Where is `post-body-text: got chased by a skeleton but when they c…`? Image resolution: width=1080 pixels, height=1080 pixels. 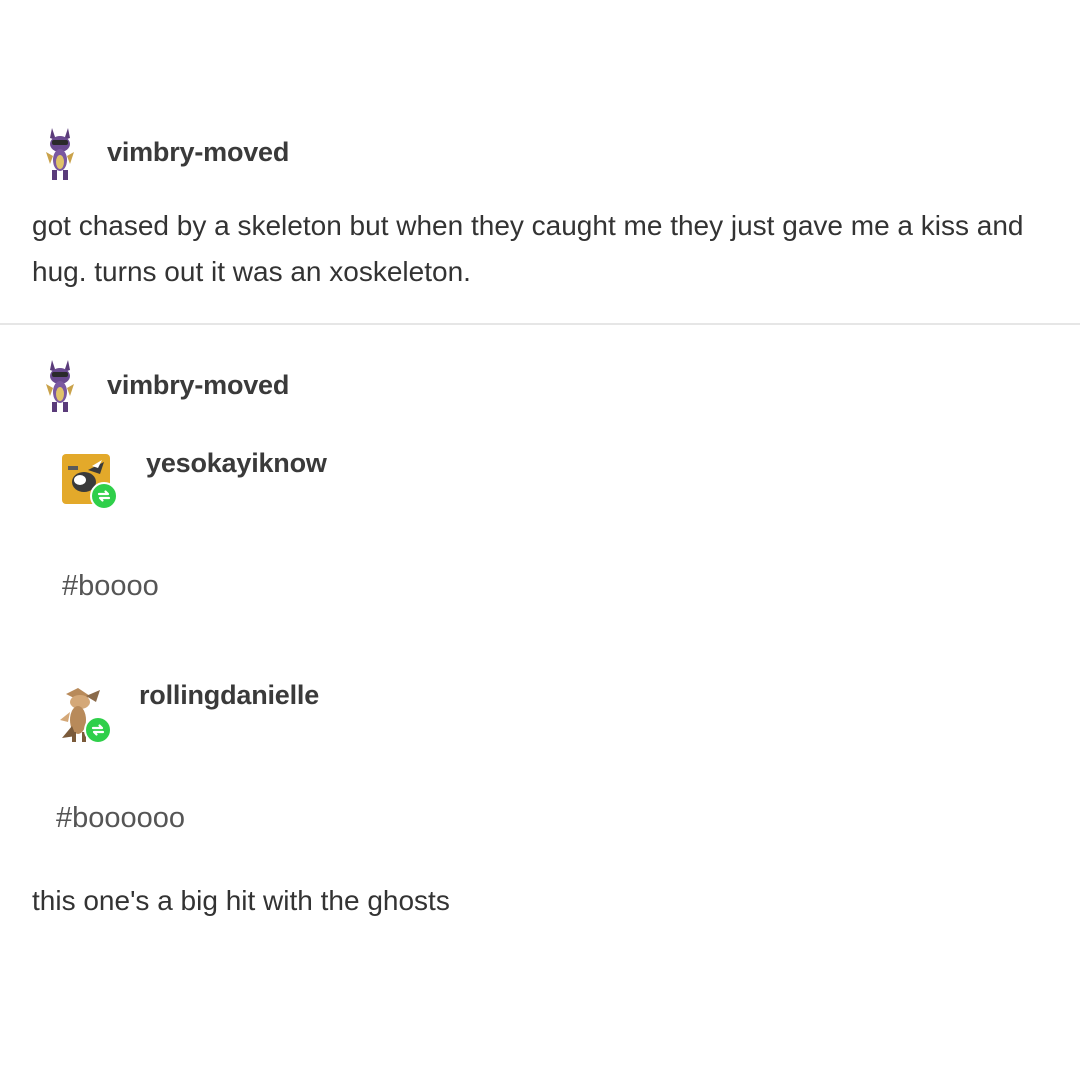 post-body-text: got chased by a skeleton but when they c… is located at coordinates (528, 248).